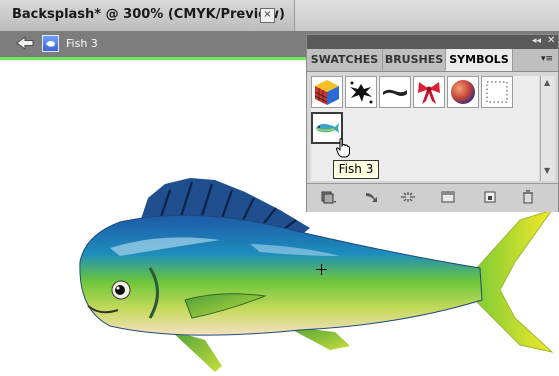 This screenshot has height=376, width=559. Describe the element at coordinates (50, 43) in the screenshot. I see `symbol-icon` at that location.